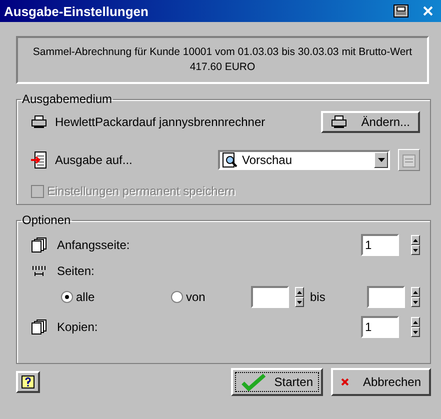 This screenshot has height=419, width=441. What do you see at coordinates (85, 297) in the screenshot?
I see `radio-label: alle` at bounding box center [85, 297].